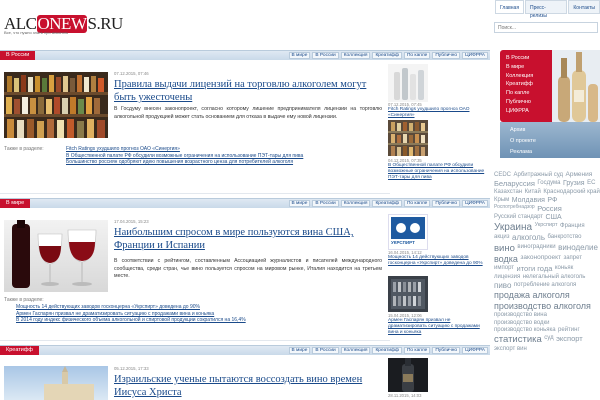 The image size is (600, 400). What do you see at coordinates (571, 192) in the screenshot?
I see `tag-link: Краснодарский край` at bounding box center [571, 192].